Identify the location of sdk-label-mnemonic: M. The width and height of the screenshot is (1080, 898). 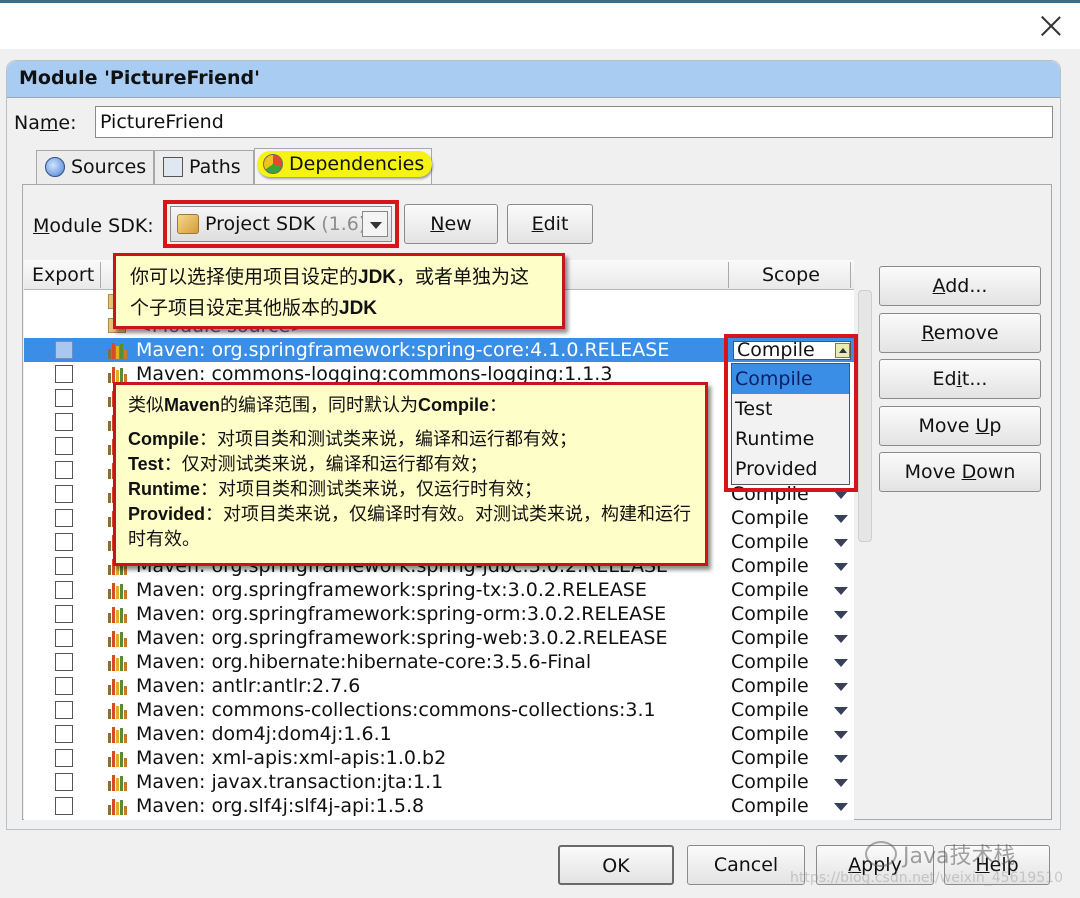
(41, 226).